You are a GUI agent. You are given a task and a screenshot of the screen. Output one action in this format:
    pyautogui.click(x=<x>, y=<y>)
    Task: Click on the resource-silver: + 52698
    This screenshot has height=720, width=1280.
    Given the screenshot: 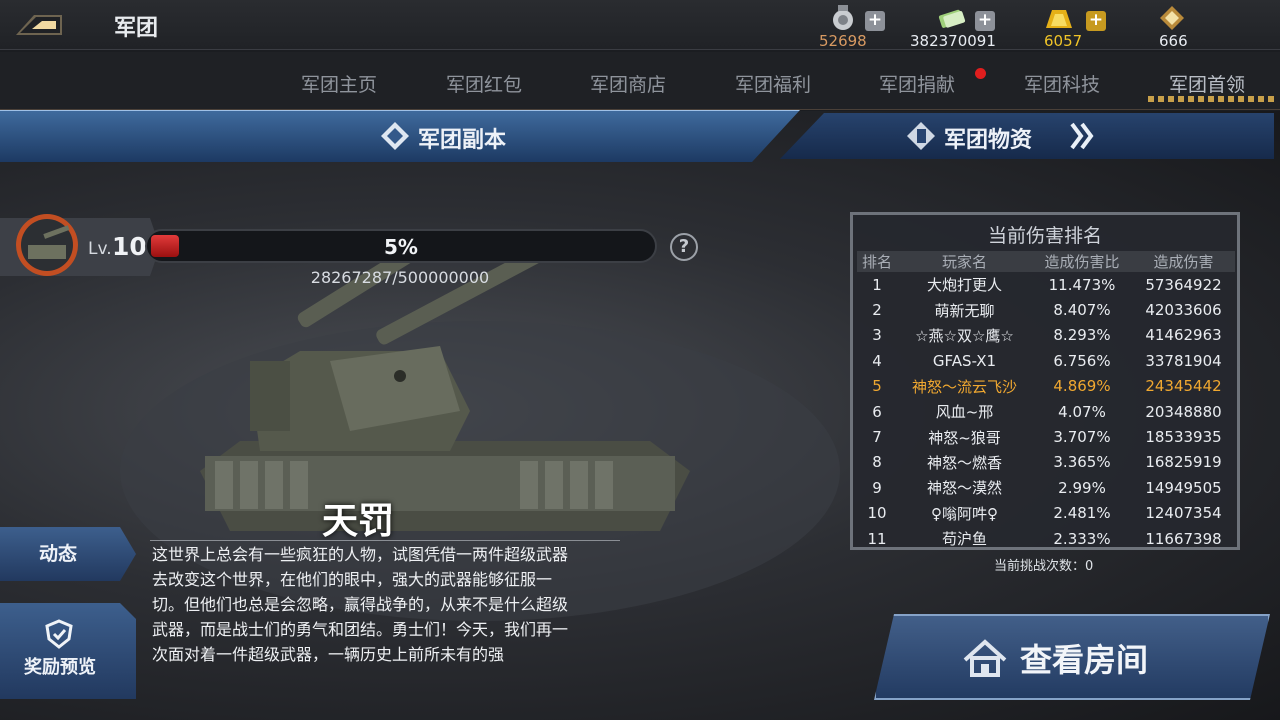 What is the action you would take?
    pyautogui.click(x=852, y=26)
    